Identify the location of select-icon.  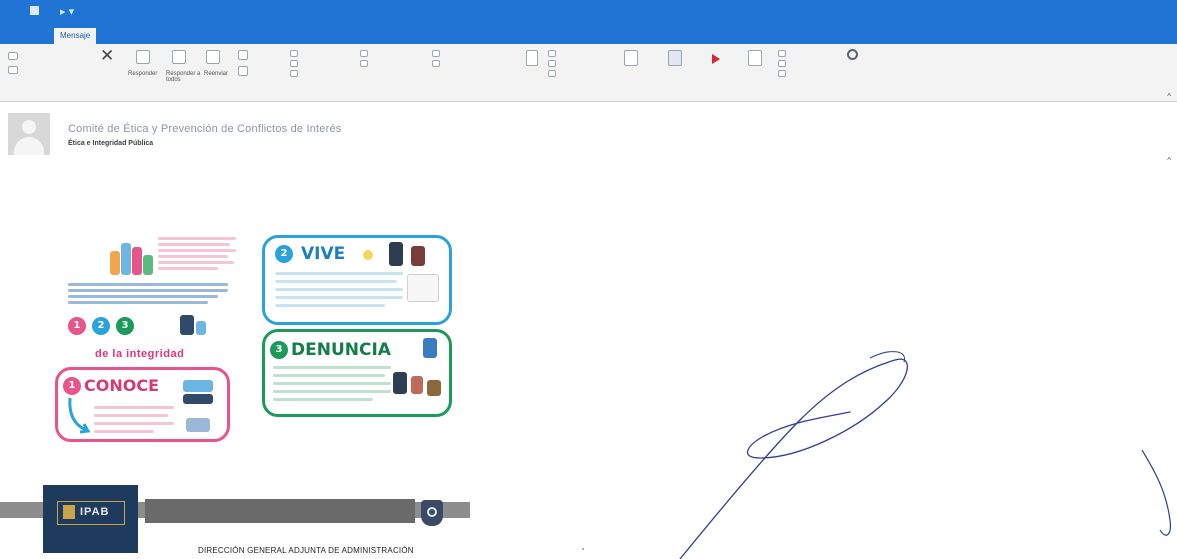
(782, 73).